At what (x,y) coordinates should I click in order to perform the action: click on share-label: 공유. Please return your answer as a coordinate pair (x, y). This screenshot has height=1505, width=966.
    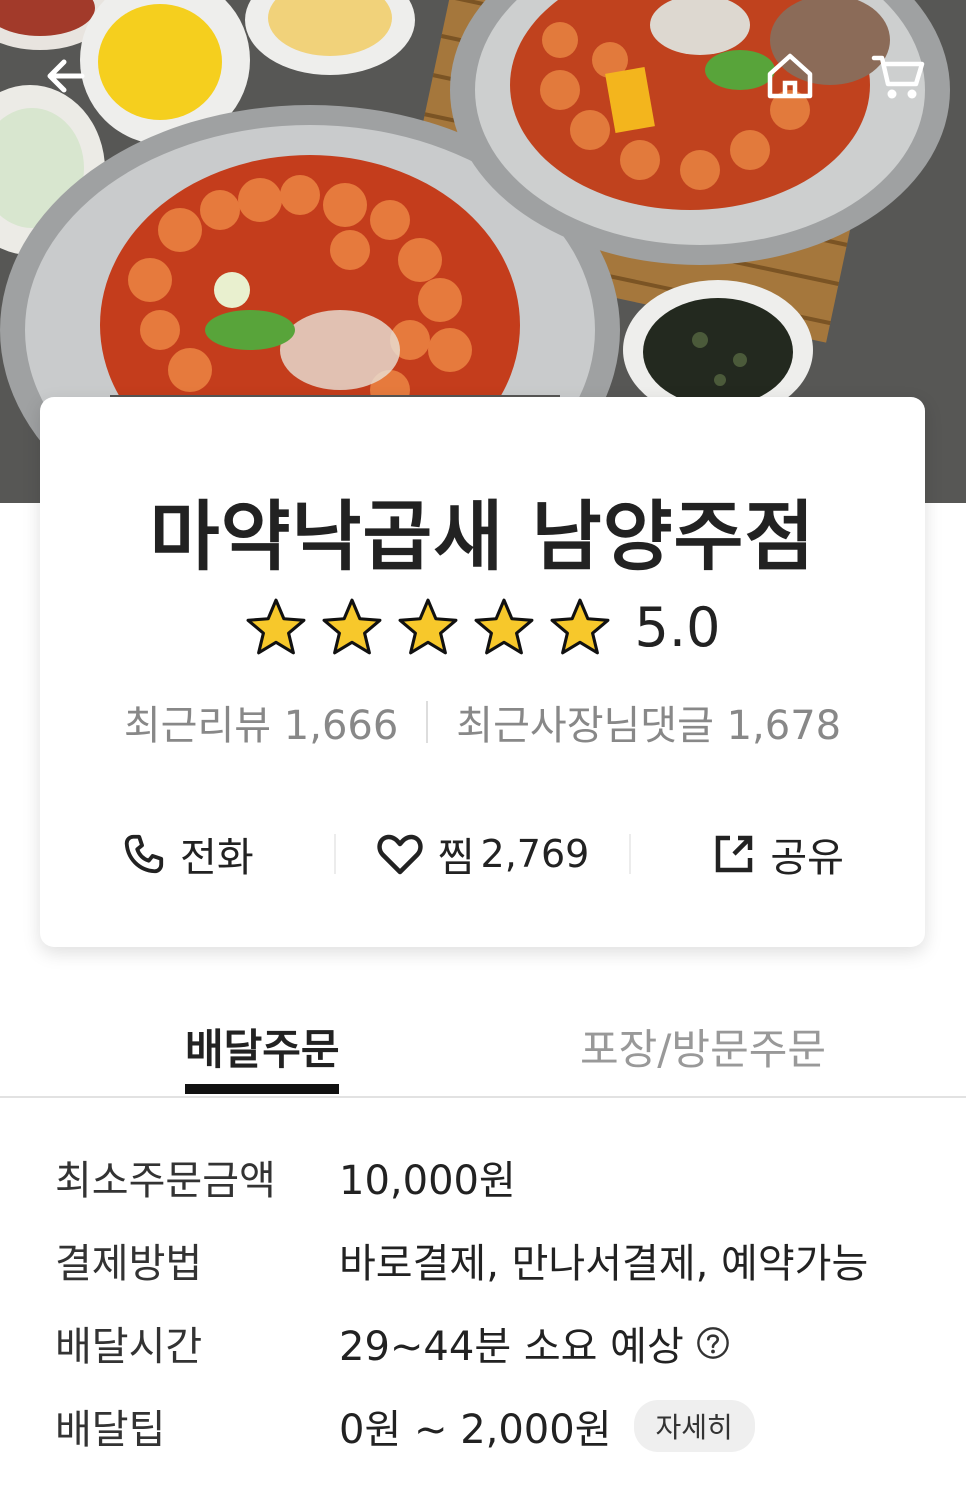
    Looking at the image, I should click on (807, 858).